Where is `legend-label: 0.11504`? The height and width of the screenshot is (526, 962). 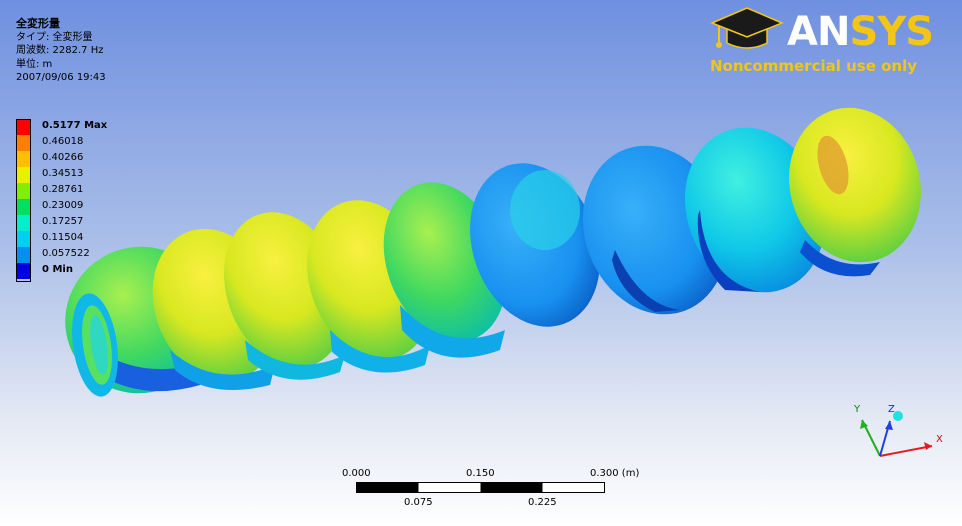
legend-label: 0.11504 is located at coordinates (63, 237).